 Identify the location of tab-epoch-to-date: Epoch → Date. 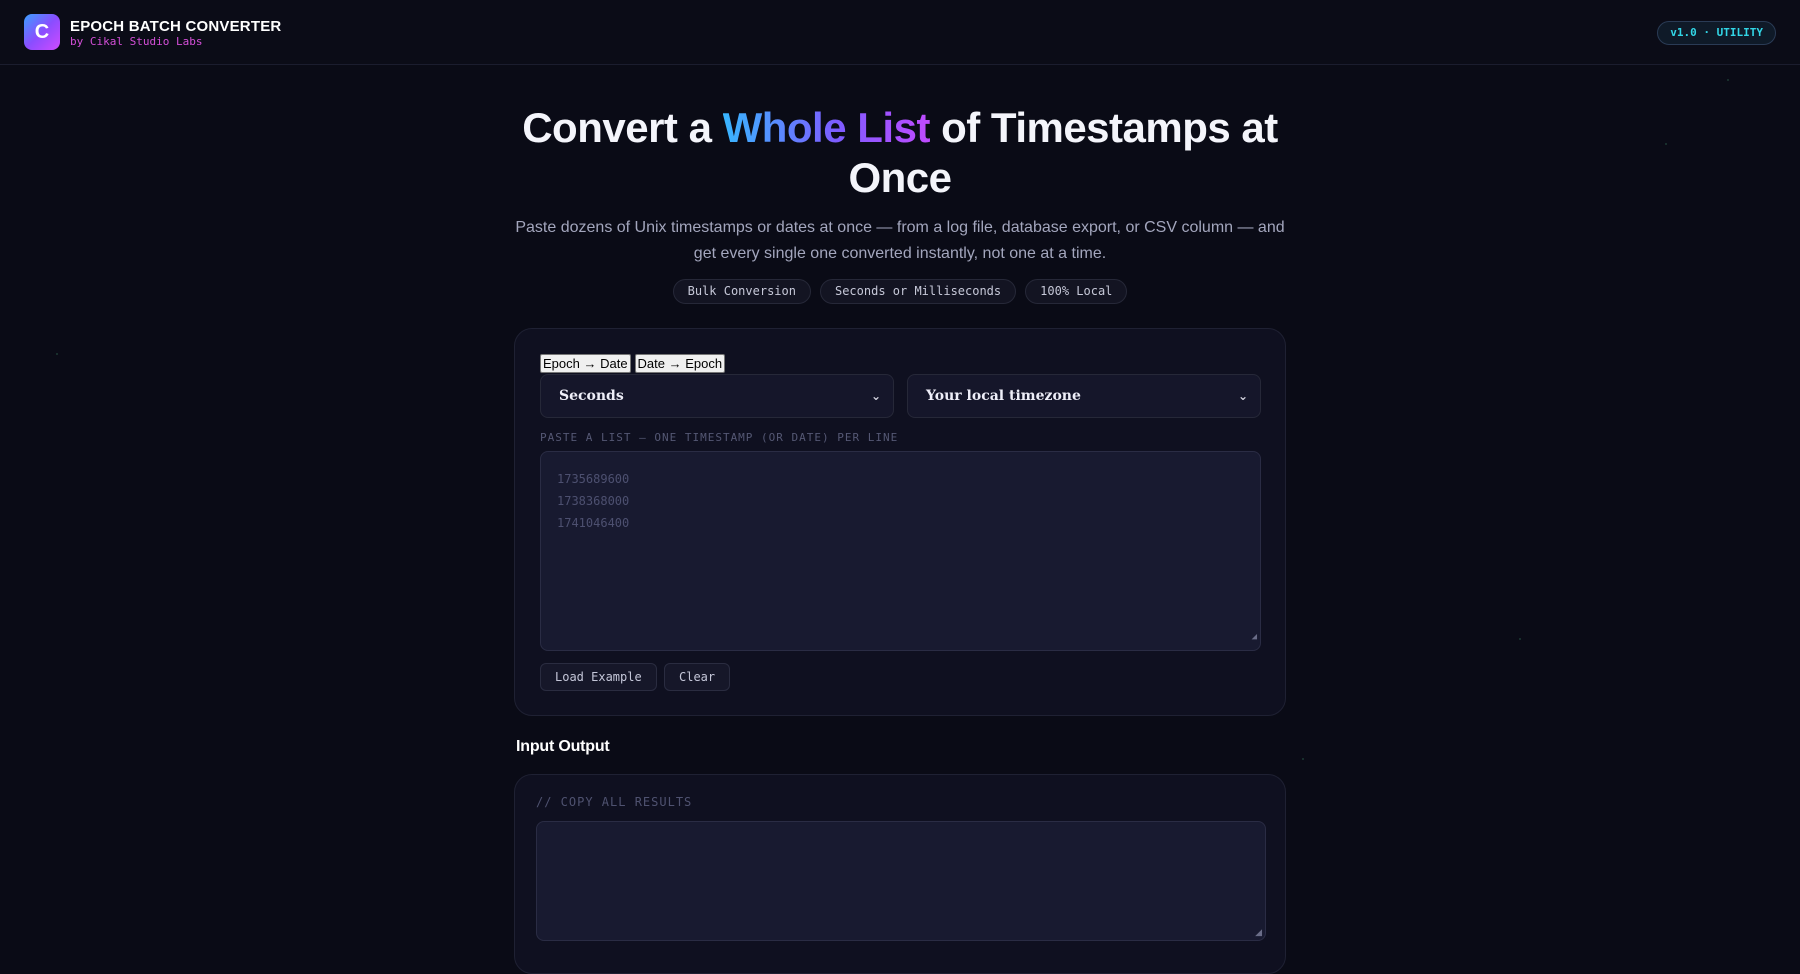
(585, 363).